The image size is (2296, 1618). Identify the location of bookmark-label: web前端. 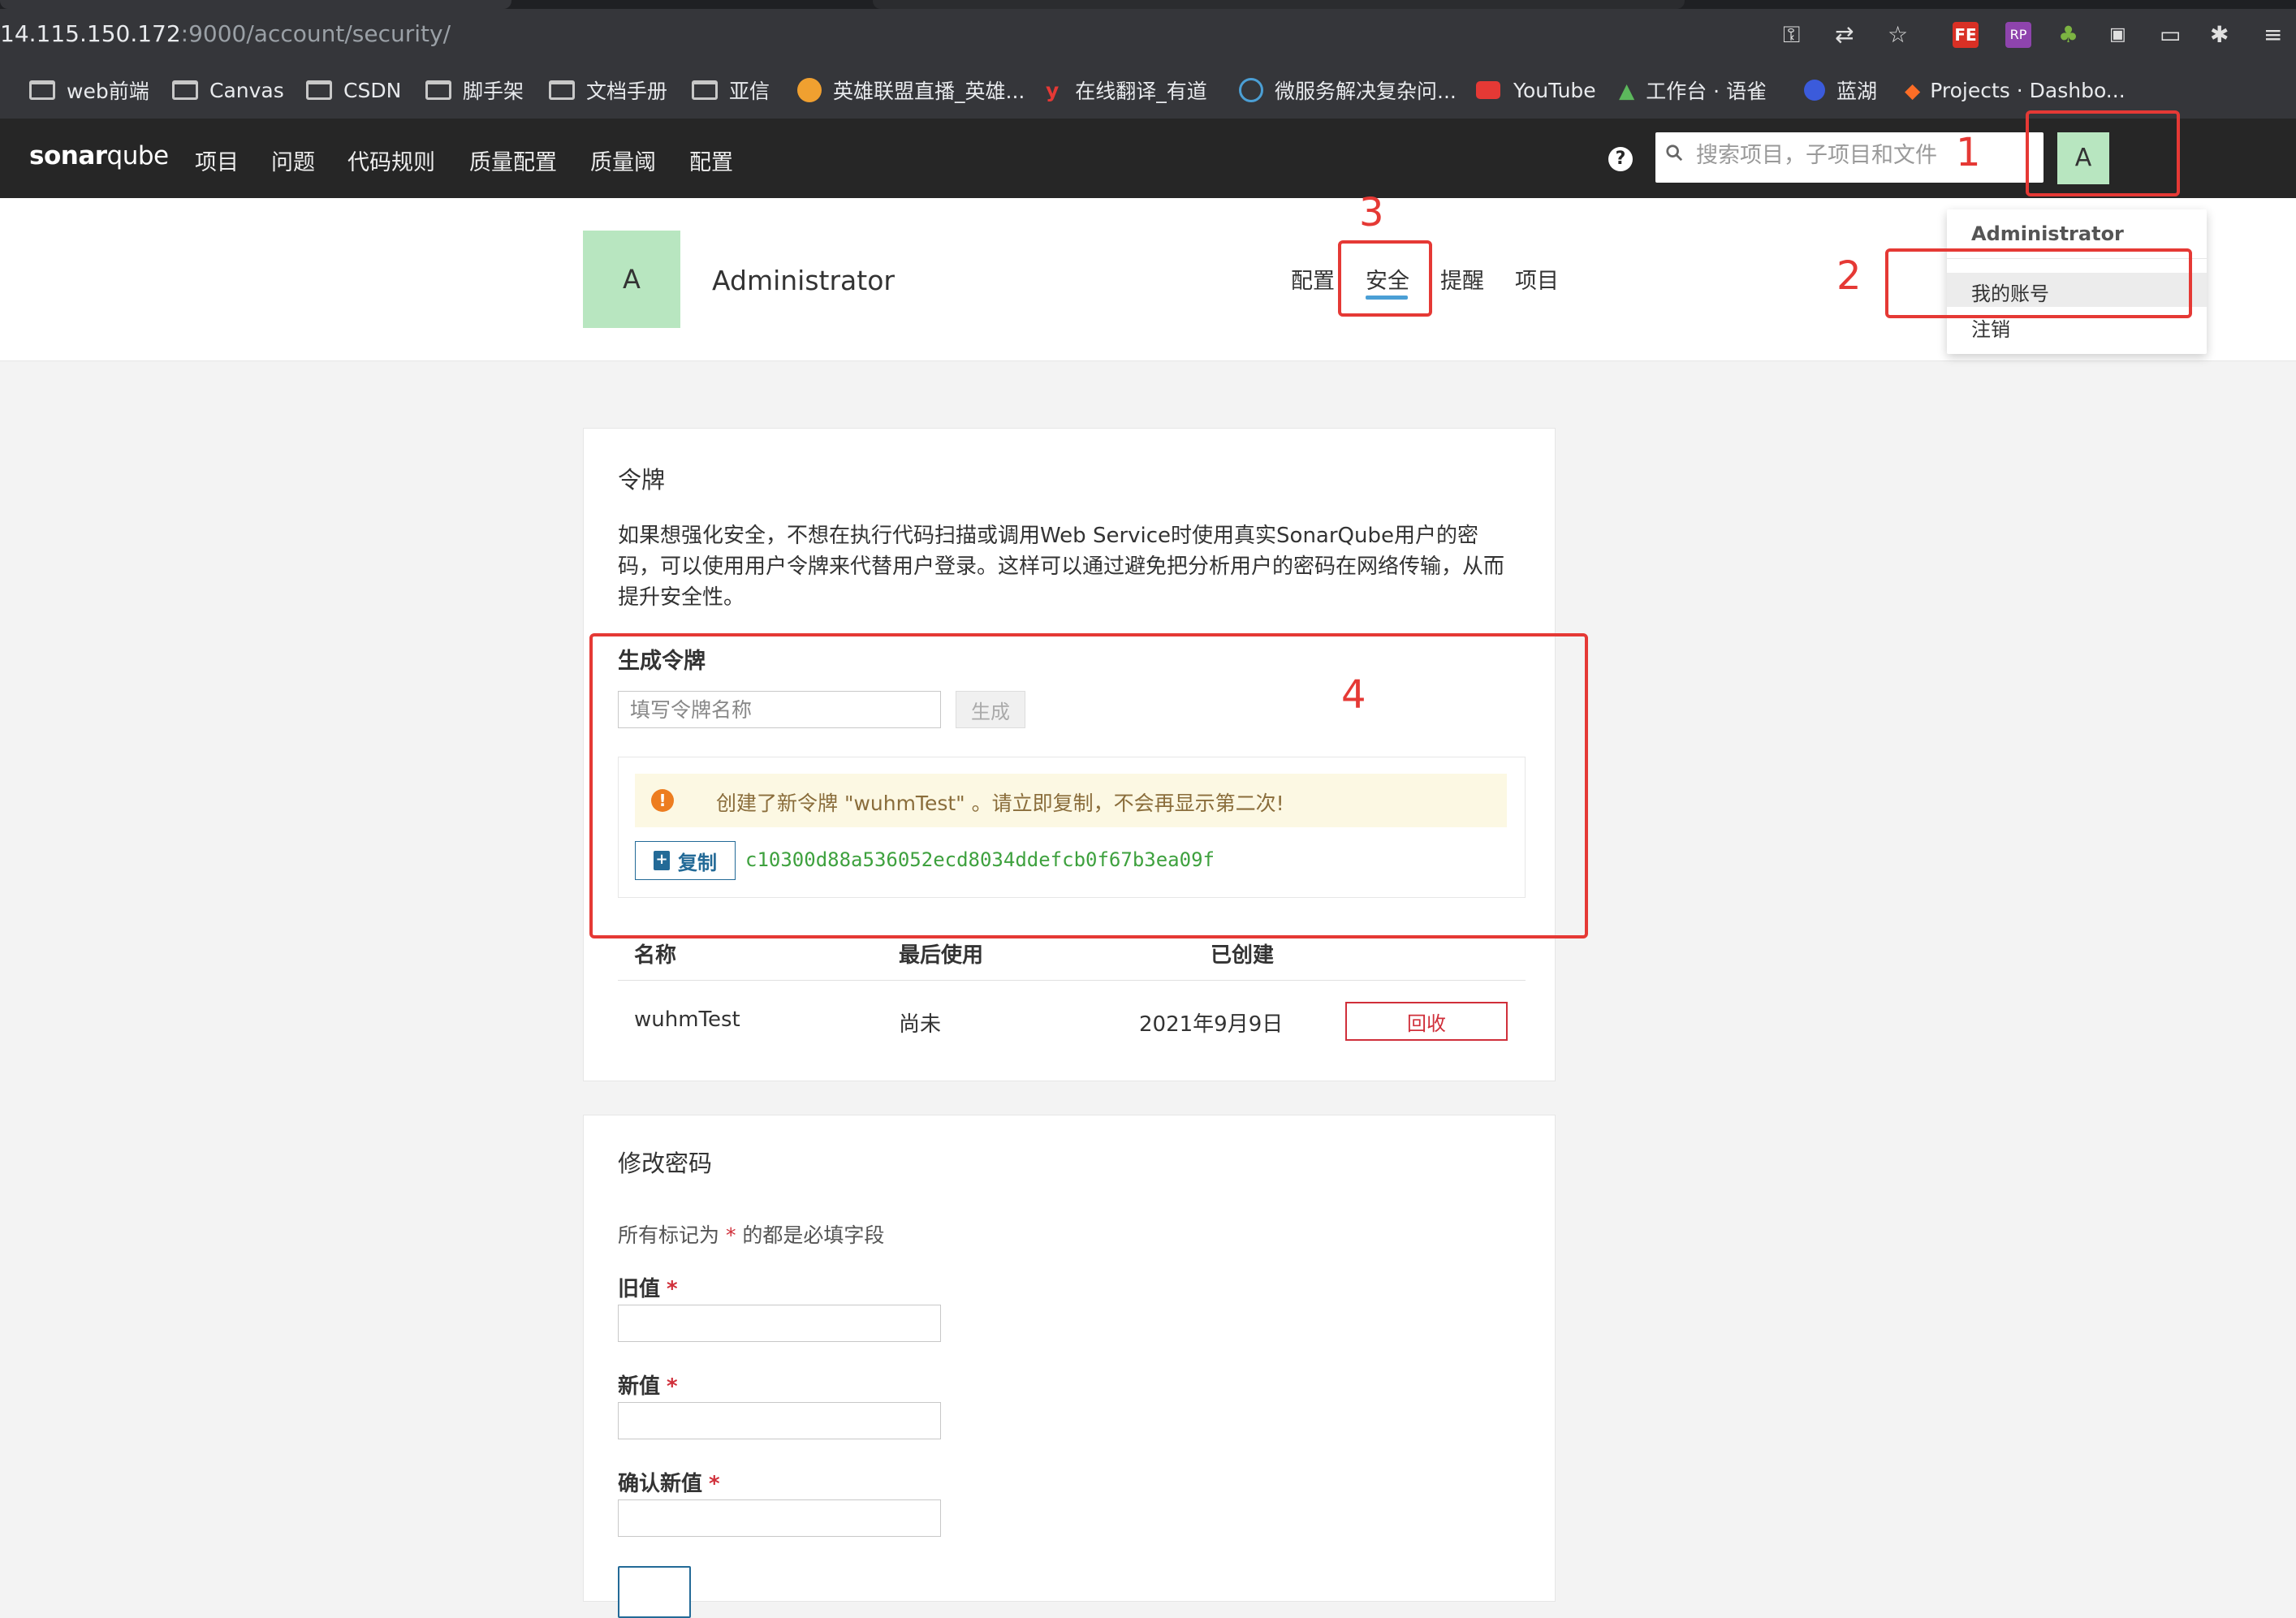
(108, 91).